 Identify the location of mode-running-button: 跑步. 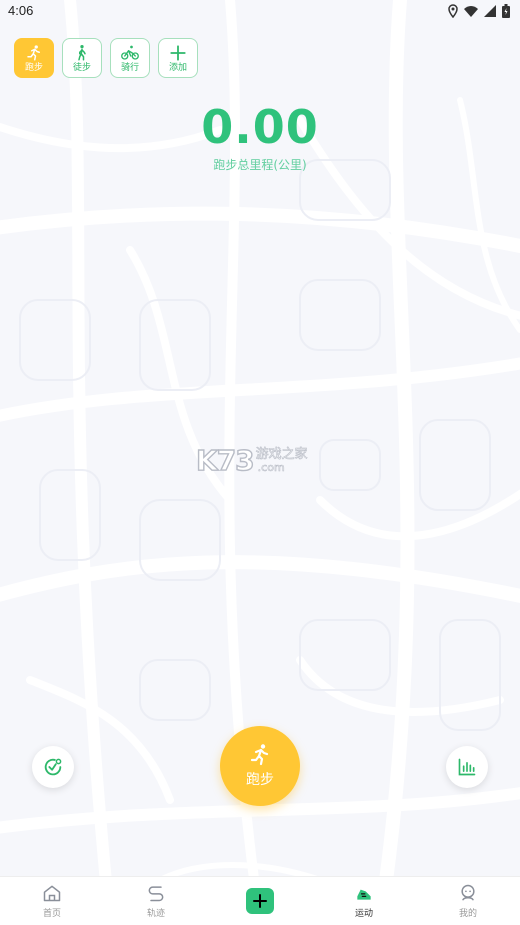
(34, 58).